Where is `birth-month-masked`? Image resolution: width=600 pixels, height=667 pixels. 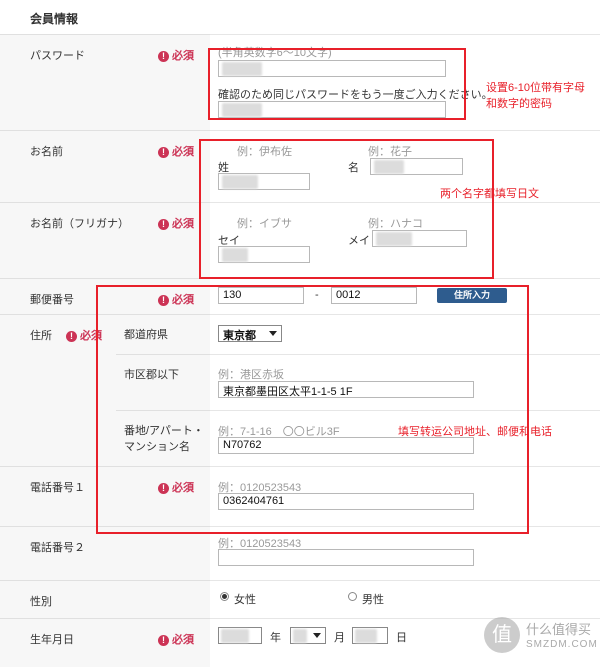
birth-month-masked is located at coordinates (300, 636).